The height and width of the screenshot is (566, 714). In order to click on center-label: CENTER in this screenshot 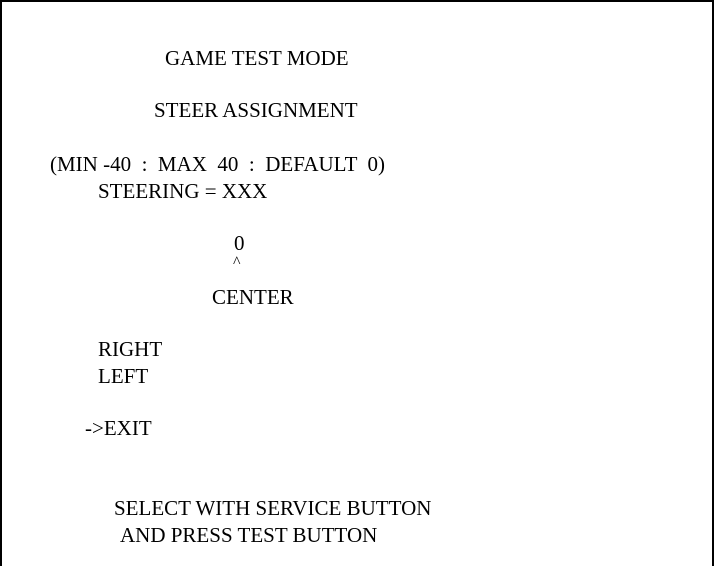, I will do `click(253, 297)`.